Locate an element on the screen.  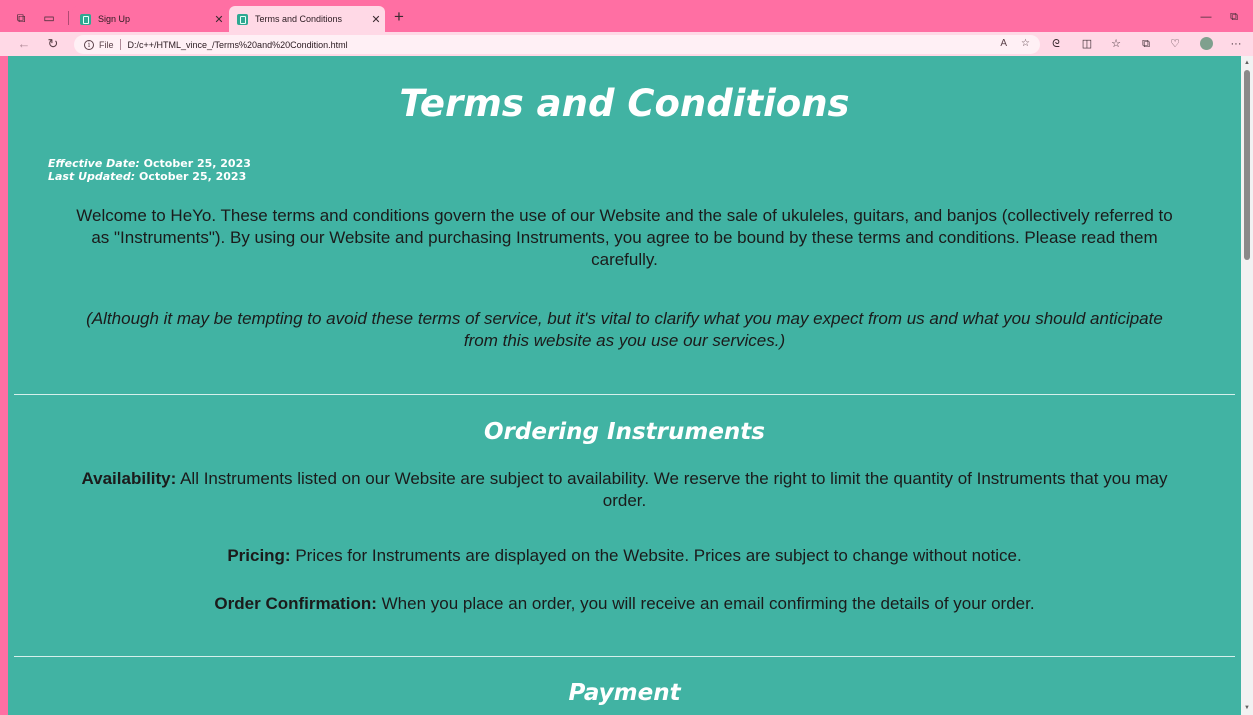
split-screen-icon: ◫ is located at coordinates (1087, 44).